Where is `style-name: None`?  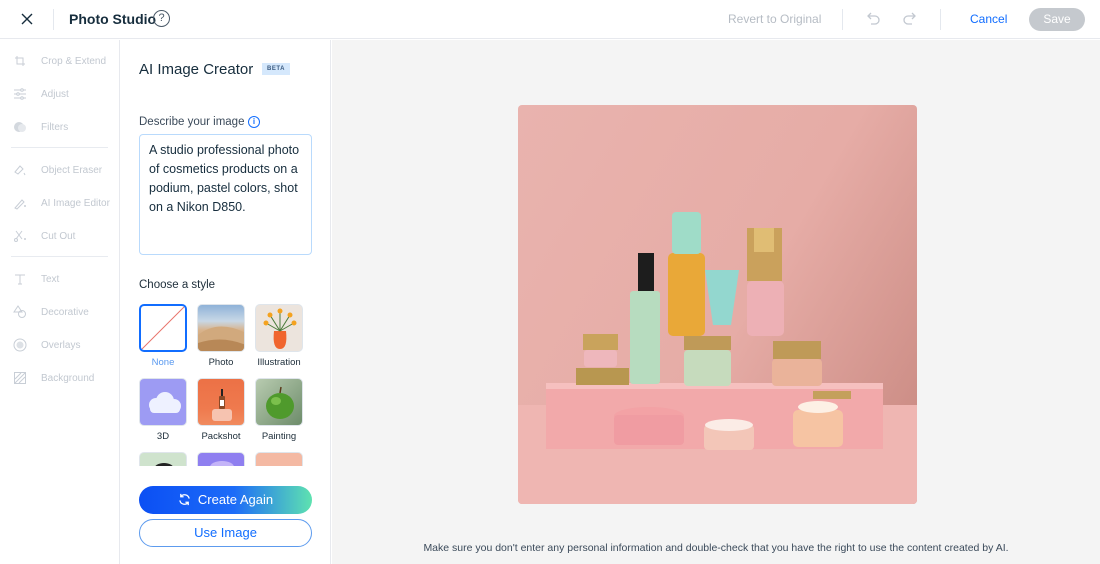
style-name: None is located at coordinates (163, 362).